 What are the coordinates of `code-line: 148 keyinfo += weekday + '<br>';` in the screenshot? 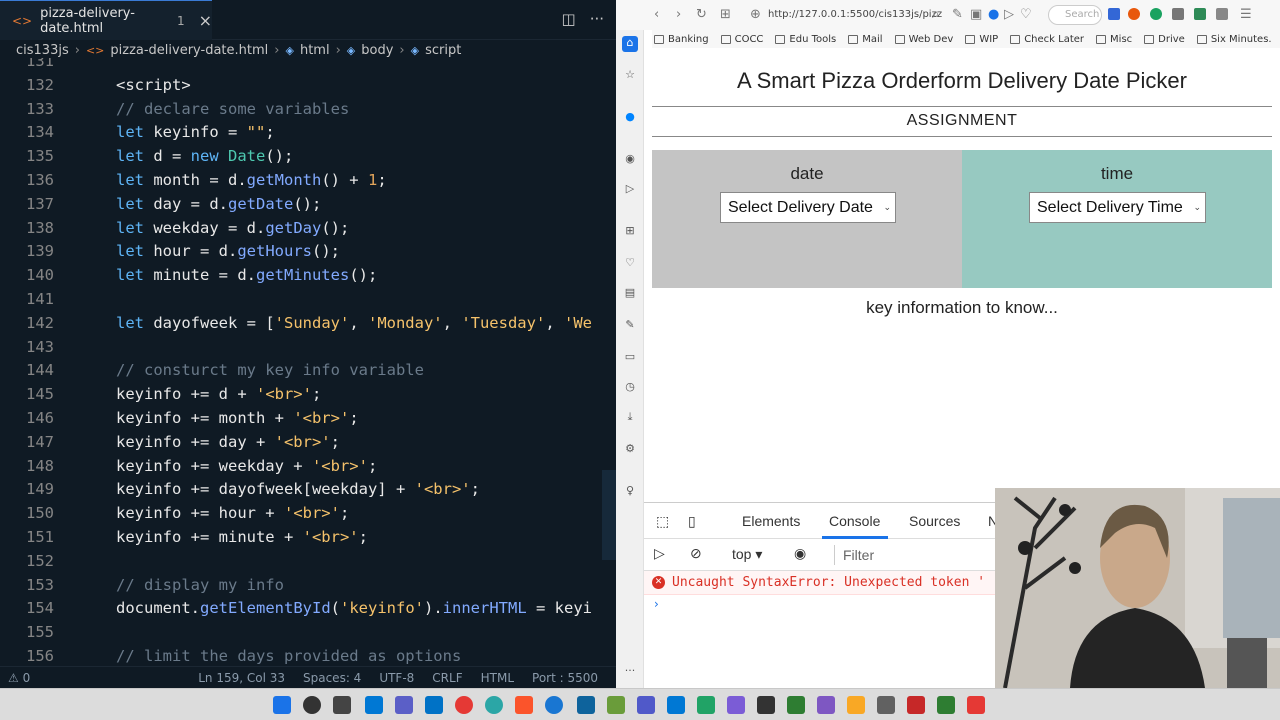 It's located at (308, 469).